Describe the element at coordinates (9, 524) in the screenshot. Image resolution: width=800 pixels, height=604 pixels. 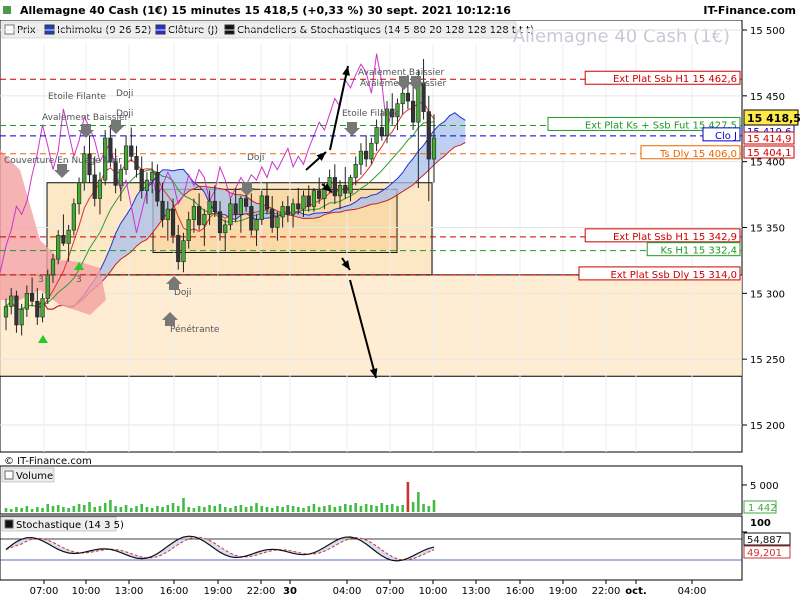
I see `stochastic-swatch-icon` at that location.